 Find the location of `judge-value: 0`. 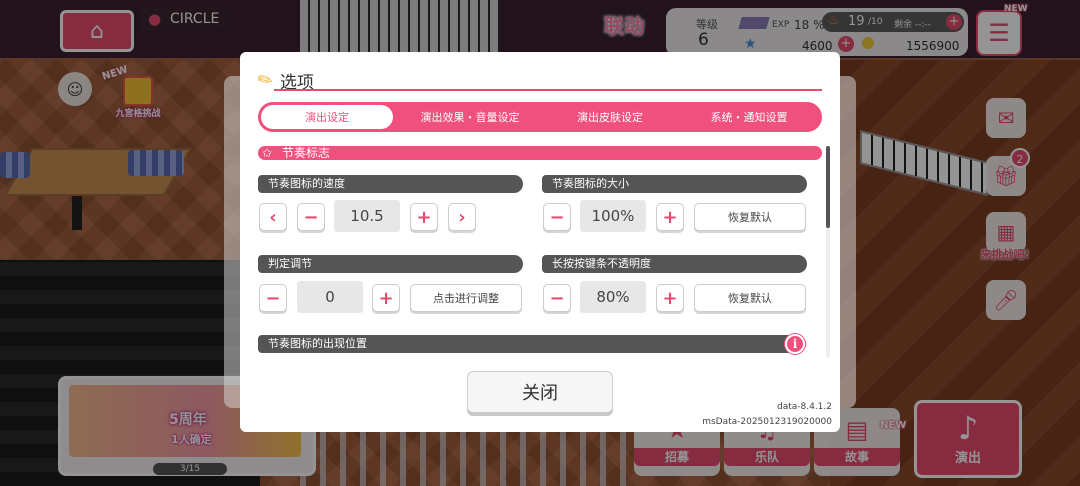

judge-value: 0 is located at coordinates (330, 297).